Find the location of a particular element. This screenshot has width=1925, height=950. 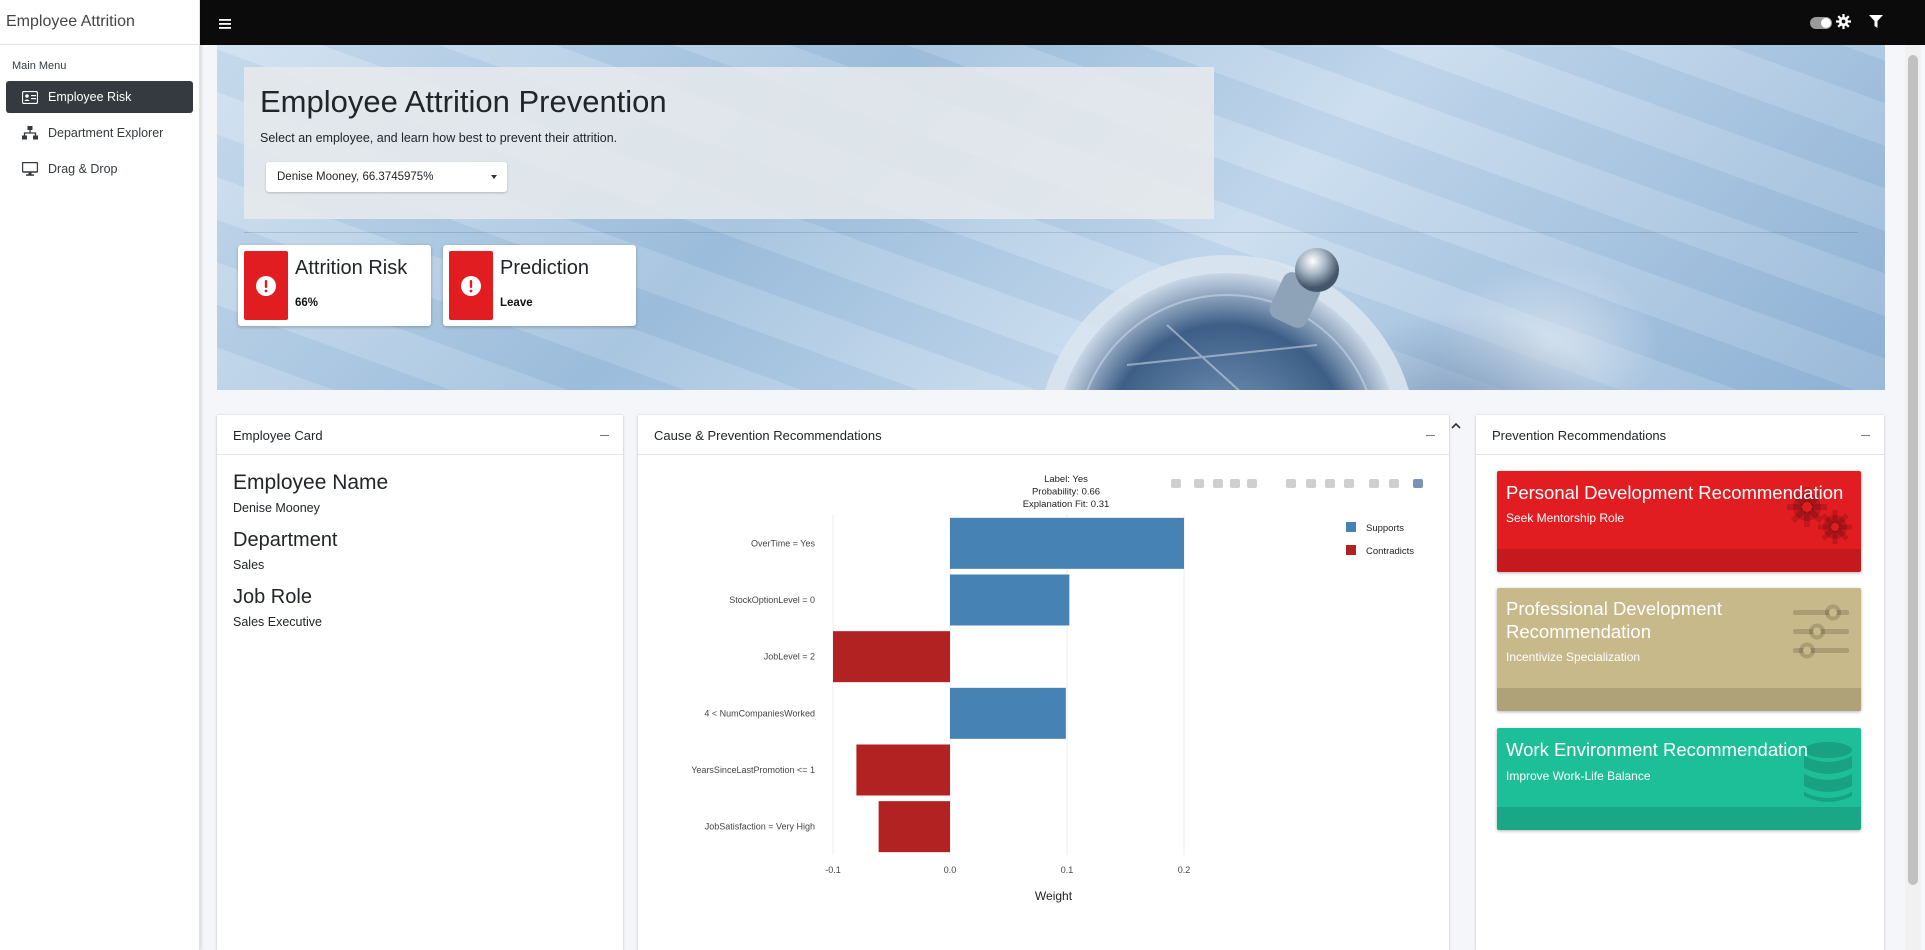

department-value: Sales is located at coordinates (249, 565).